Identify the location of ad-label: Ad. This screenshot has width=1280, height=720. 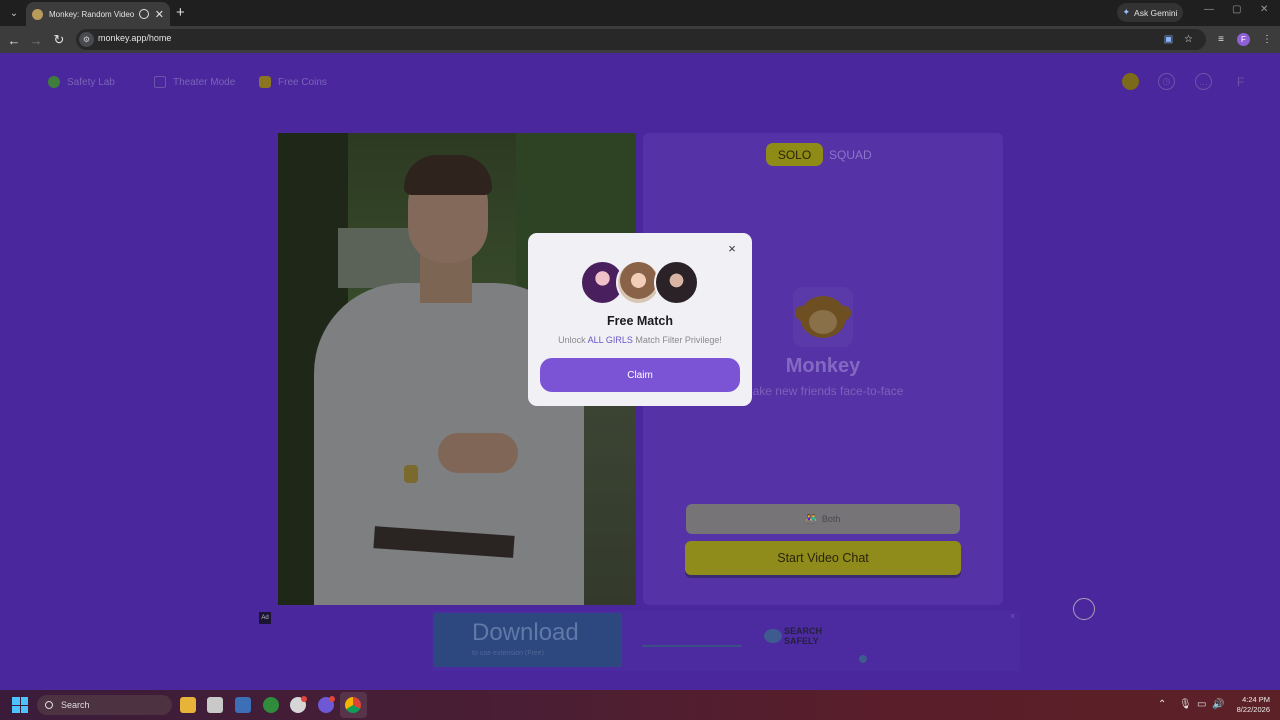
(265, 618).